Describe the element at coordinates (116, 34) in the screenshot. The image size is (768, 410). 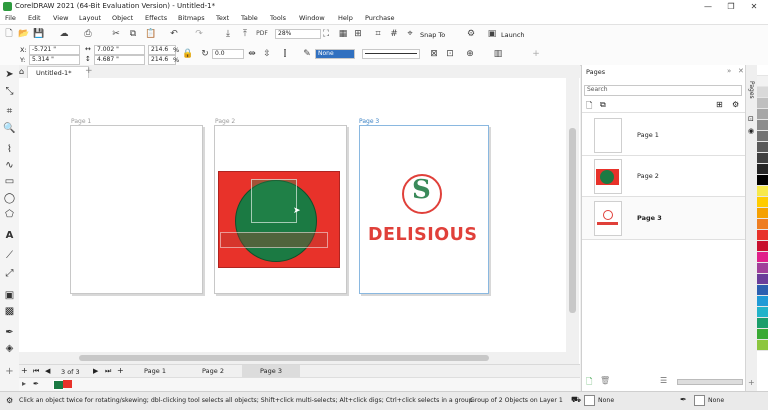
I see `cut-icon: ✂` at that location.